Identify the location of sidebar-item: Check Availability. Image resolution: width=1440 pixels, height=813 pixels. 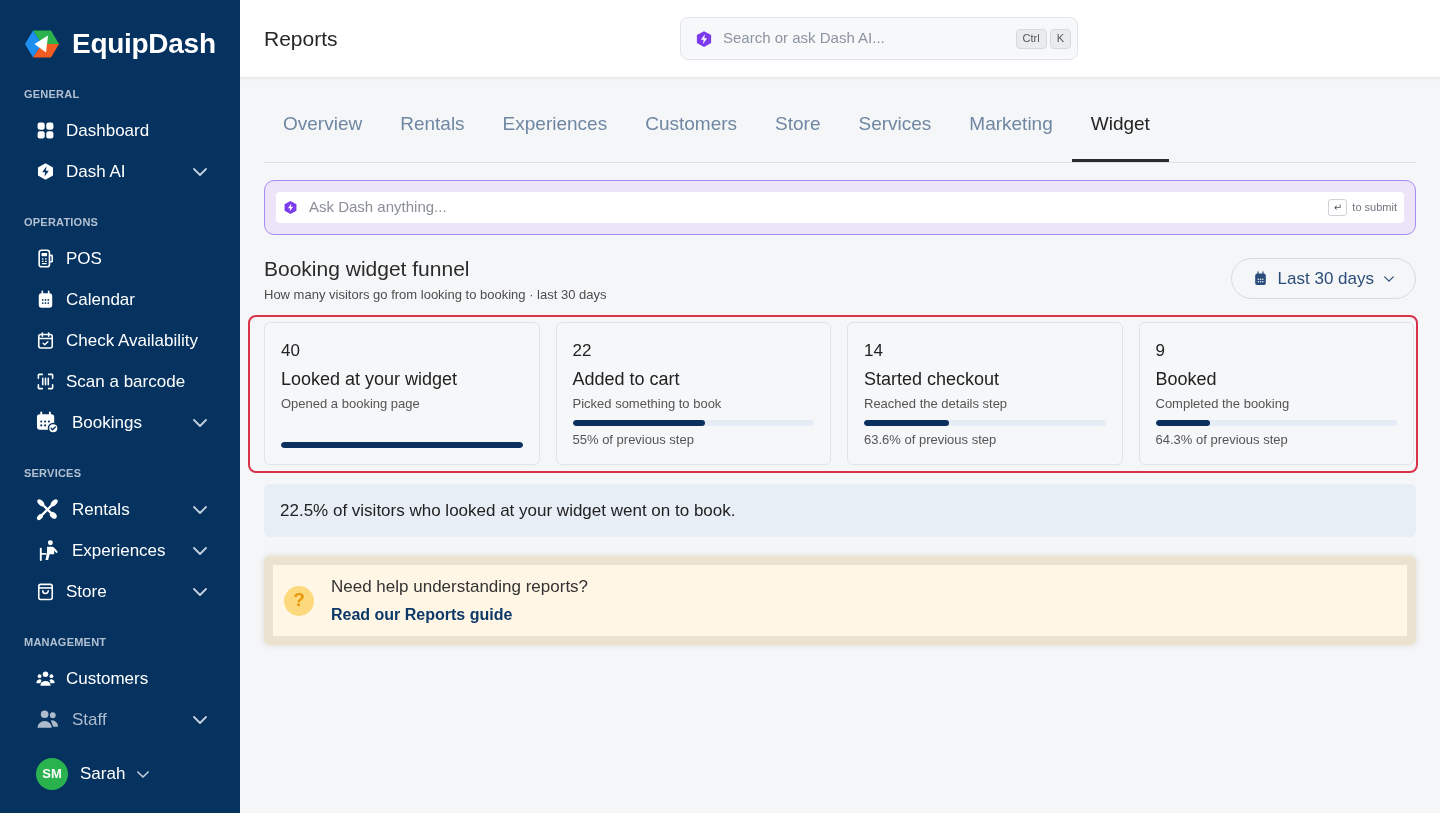
(120, 340).